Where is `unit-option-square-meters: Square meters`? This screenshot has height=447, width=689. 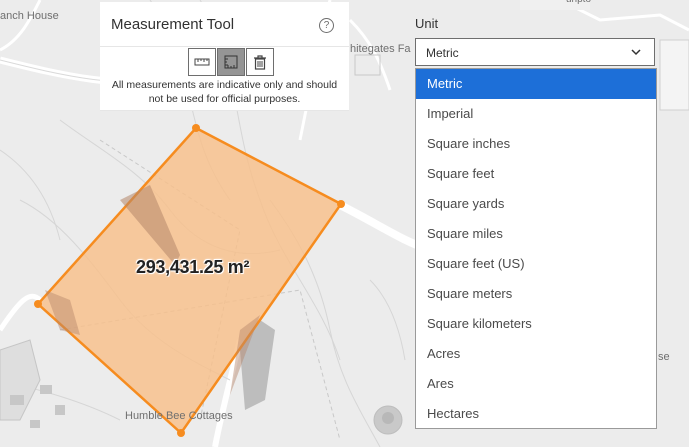
unit-option-square-meters: Square meters is located at coordinates (536, 294).